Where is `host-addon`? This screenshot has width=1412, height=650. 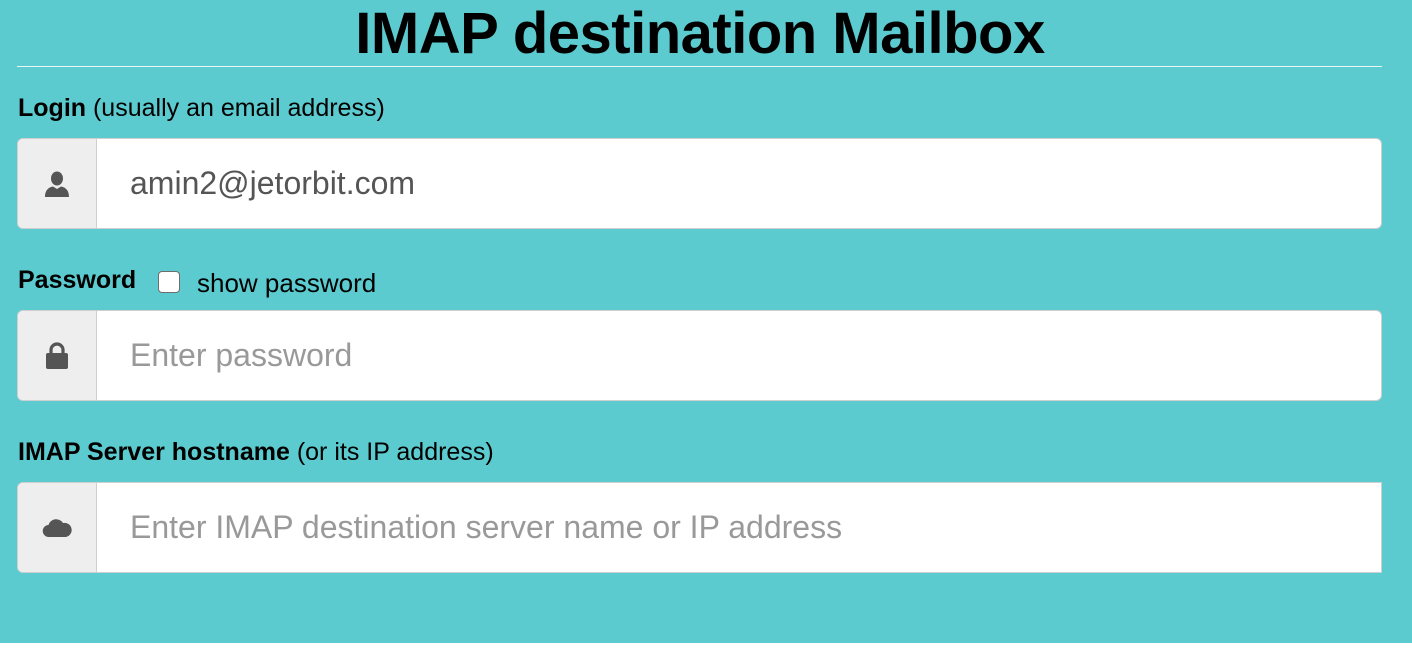
host-addon is located at coordinates (57, 527).